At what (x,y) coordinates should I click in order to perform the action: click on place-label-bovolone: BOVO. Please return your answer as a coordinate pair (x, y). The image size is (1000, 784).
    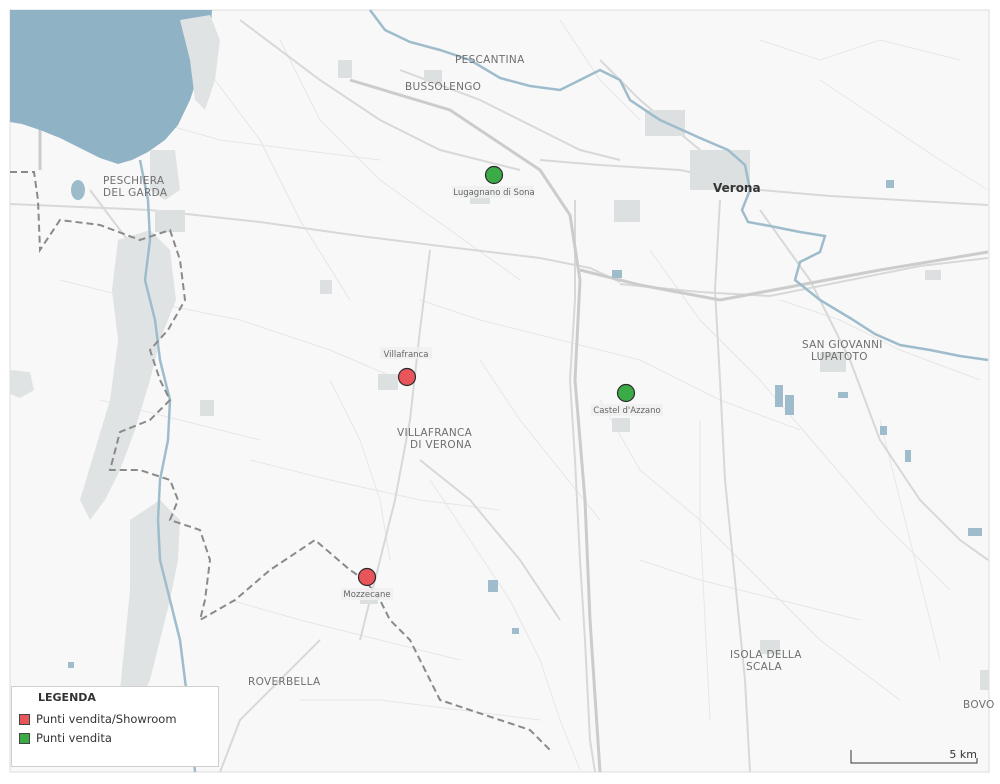
    Looking at the image, I should click on (979, 705).